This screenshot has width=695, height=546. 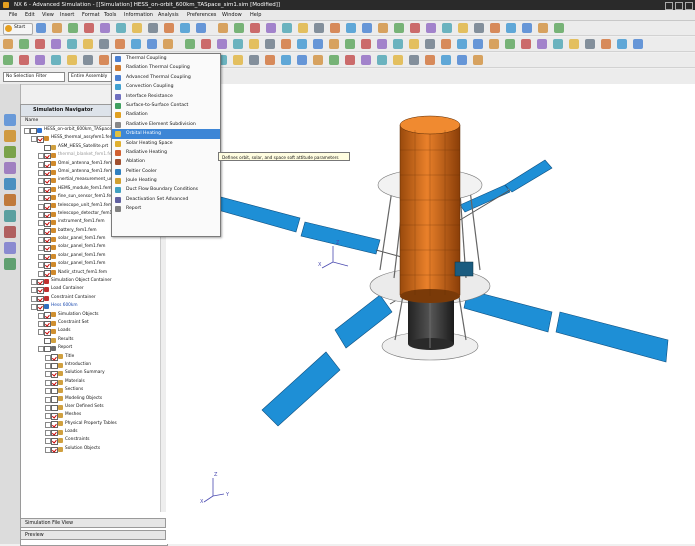 I want to click on menu-item: Interface Resistance, so click(x=166, y=96).